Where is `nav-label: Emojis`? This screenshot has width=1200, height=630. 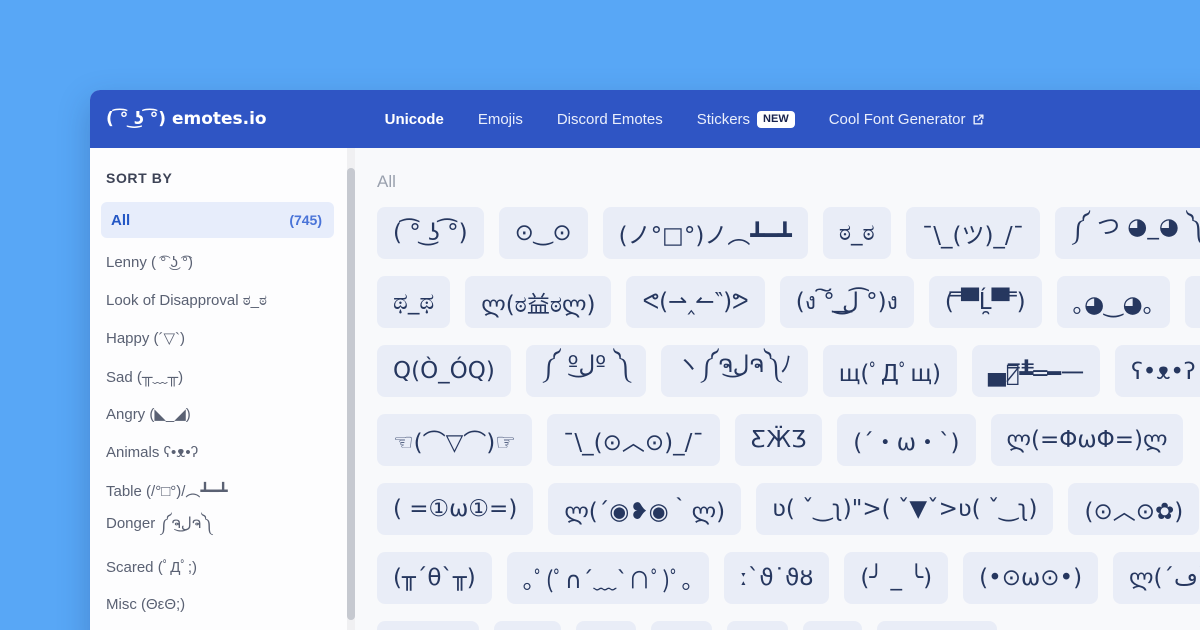 nav-label: Emojis is located at coordinates (500, 119).